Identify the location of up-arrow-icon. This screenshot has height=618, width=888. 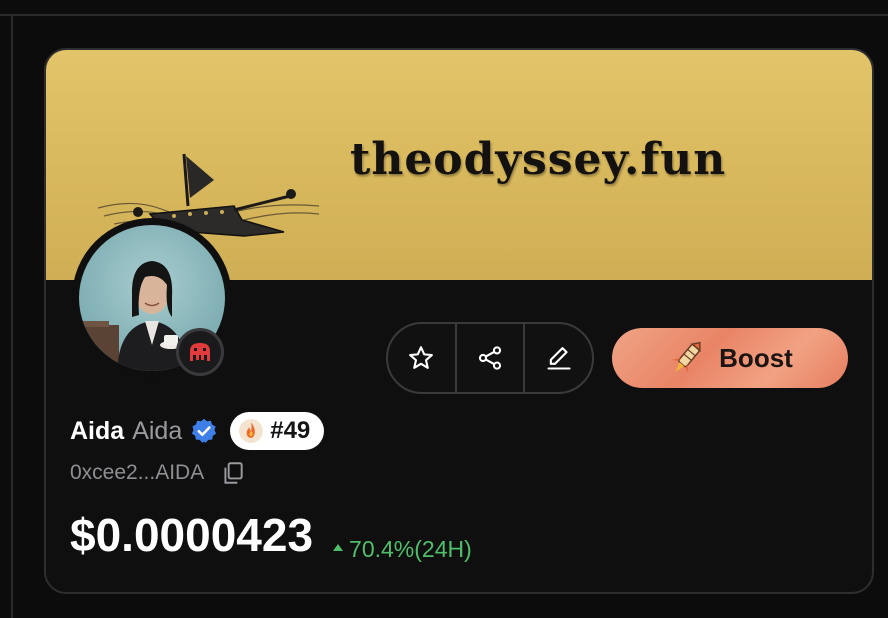
(338, 547).